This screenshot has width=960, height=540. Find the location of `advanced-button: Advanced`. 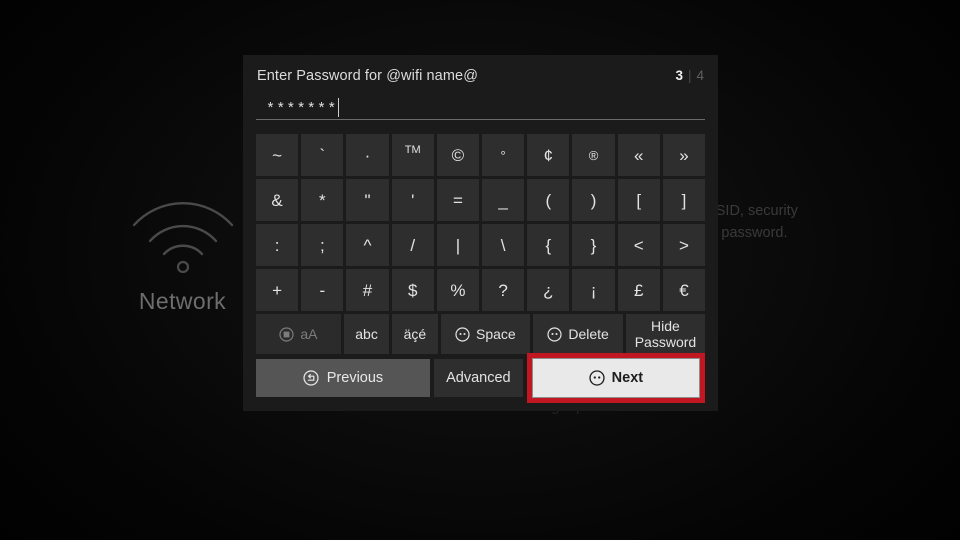

advanced-button: Advanced is located at coordinates (478, 378).